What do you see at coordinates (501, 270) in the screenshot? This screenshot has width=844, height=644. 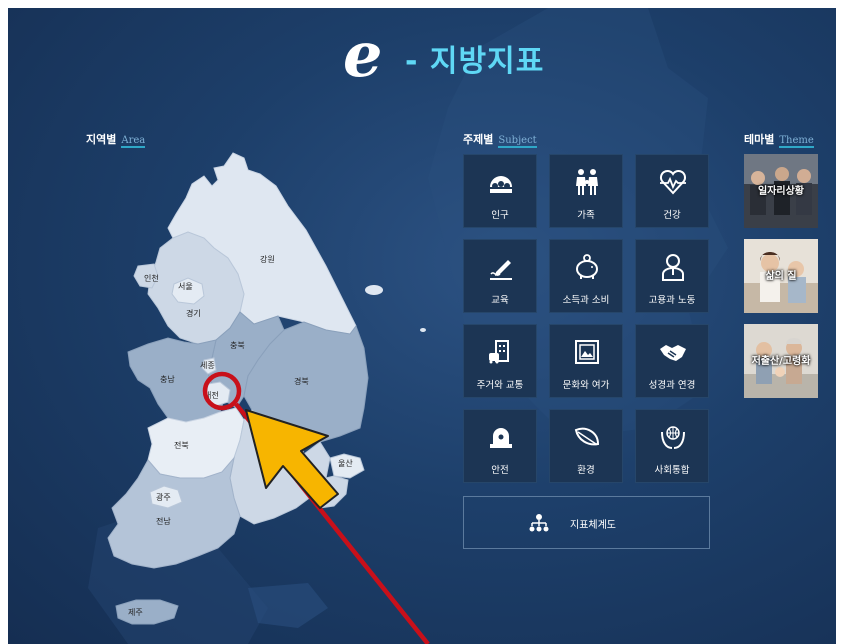 I see `education-icon` at bounding box center [501, 270].